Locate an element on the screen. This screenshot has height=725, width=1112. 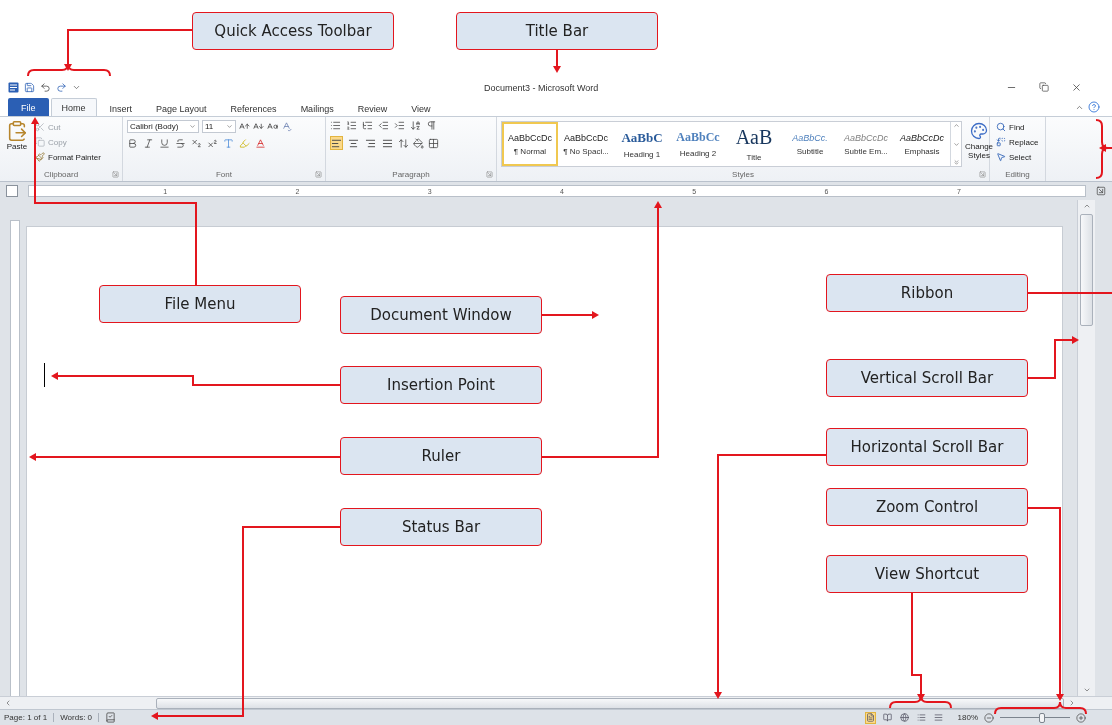
scroll-left-icon is located at coordinates (8, 703).